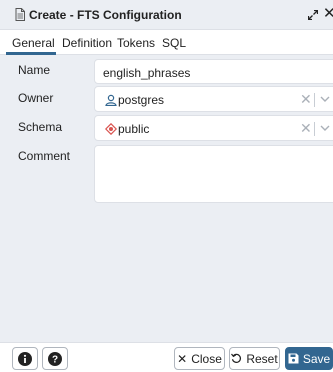 This screenshot has width=333, height=372. I want to click on dialog-titlebar: Create - FTS Configuration ✕, so click(166, 15).